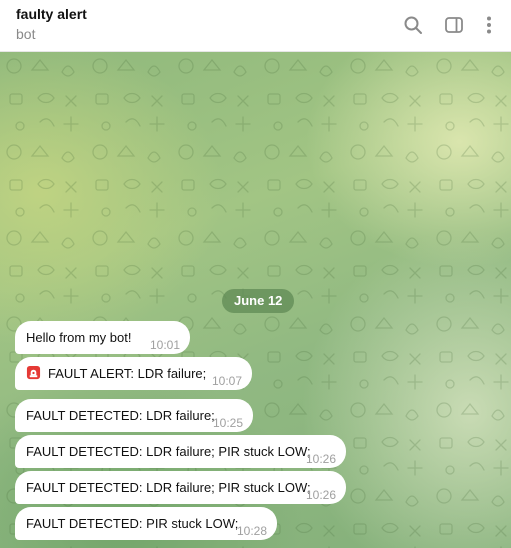 The width and height of the screenshot is (511, 548). I want to click on more-vertical-icon, so click(489, 25).